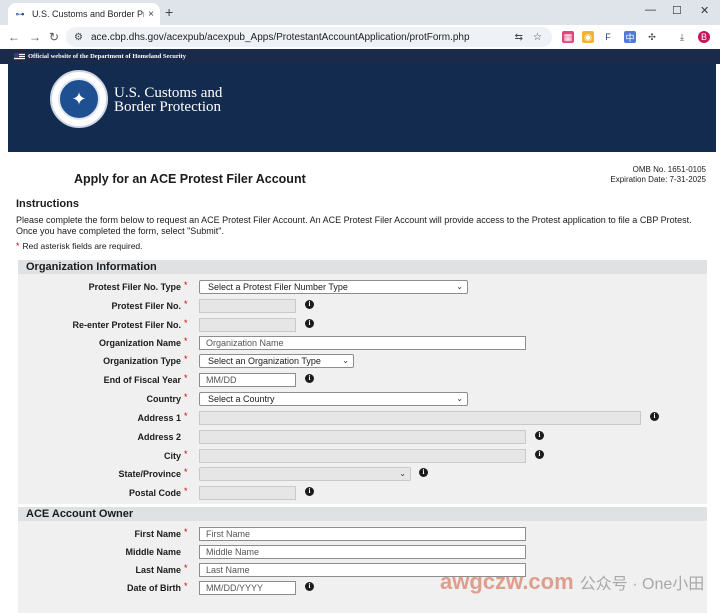  What do you see at coordinates (362, 306) in the screenshot?
I see `row-protest-filer-no: Protest Filer No. * i` at bounding box center [362, 306].